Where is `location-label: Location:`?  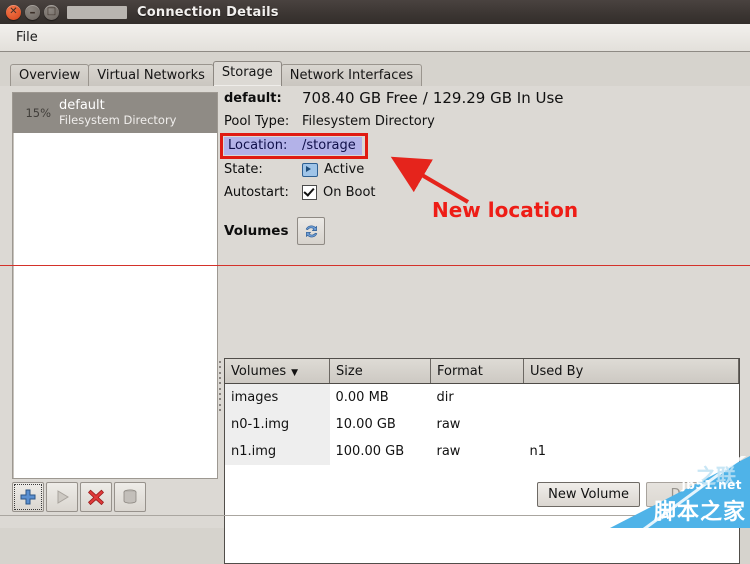
location-label: Location: is located at coordinates (258, 145).